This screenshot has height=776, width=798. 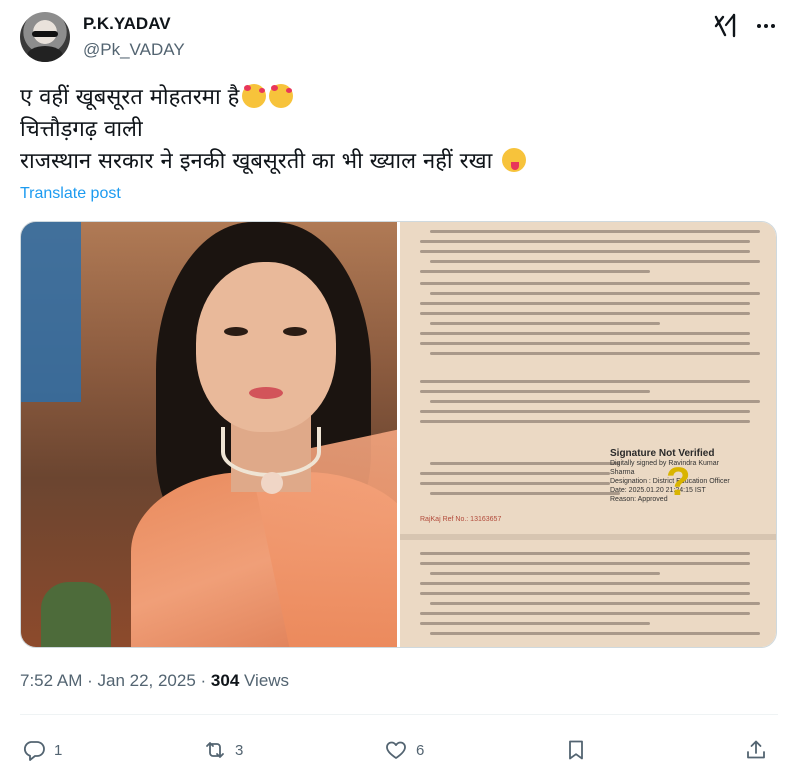 What do you see at coordinates (588, 537) in the screenshot?
I see `page-break` at bounding box center [588, 537].